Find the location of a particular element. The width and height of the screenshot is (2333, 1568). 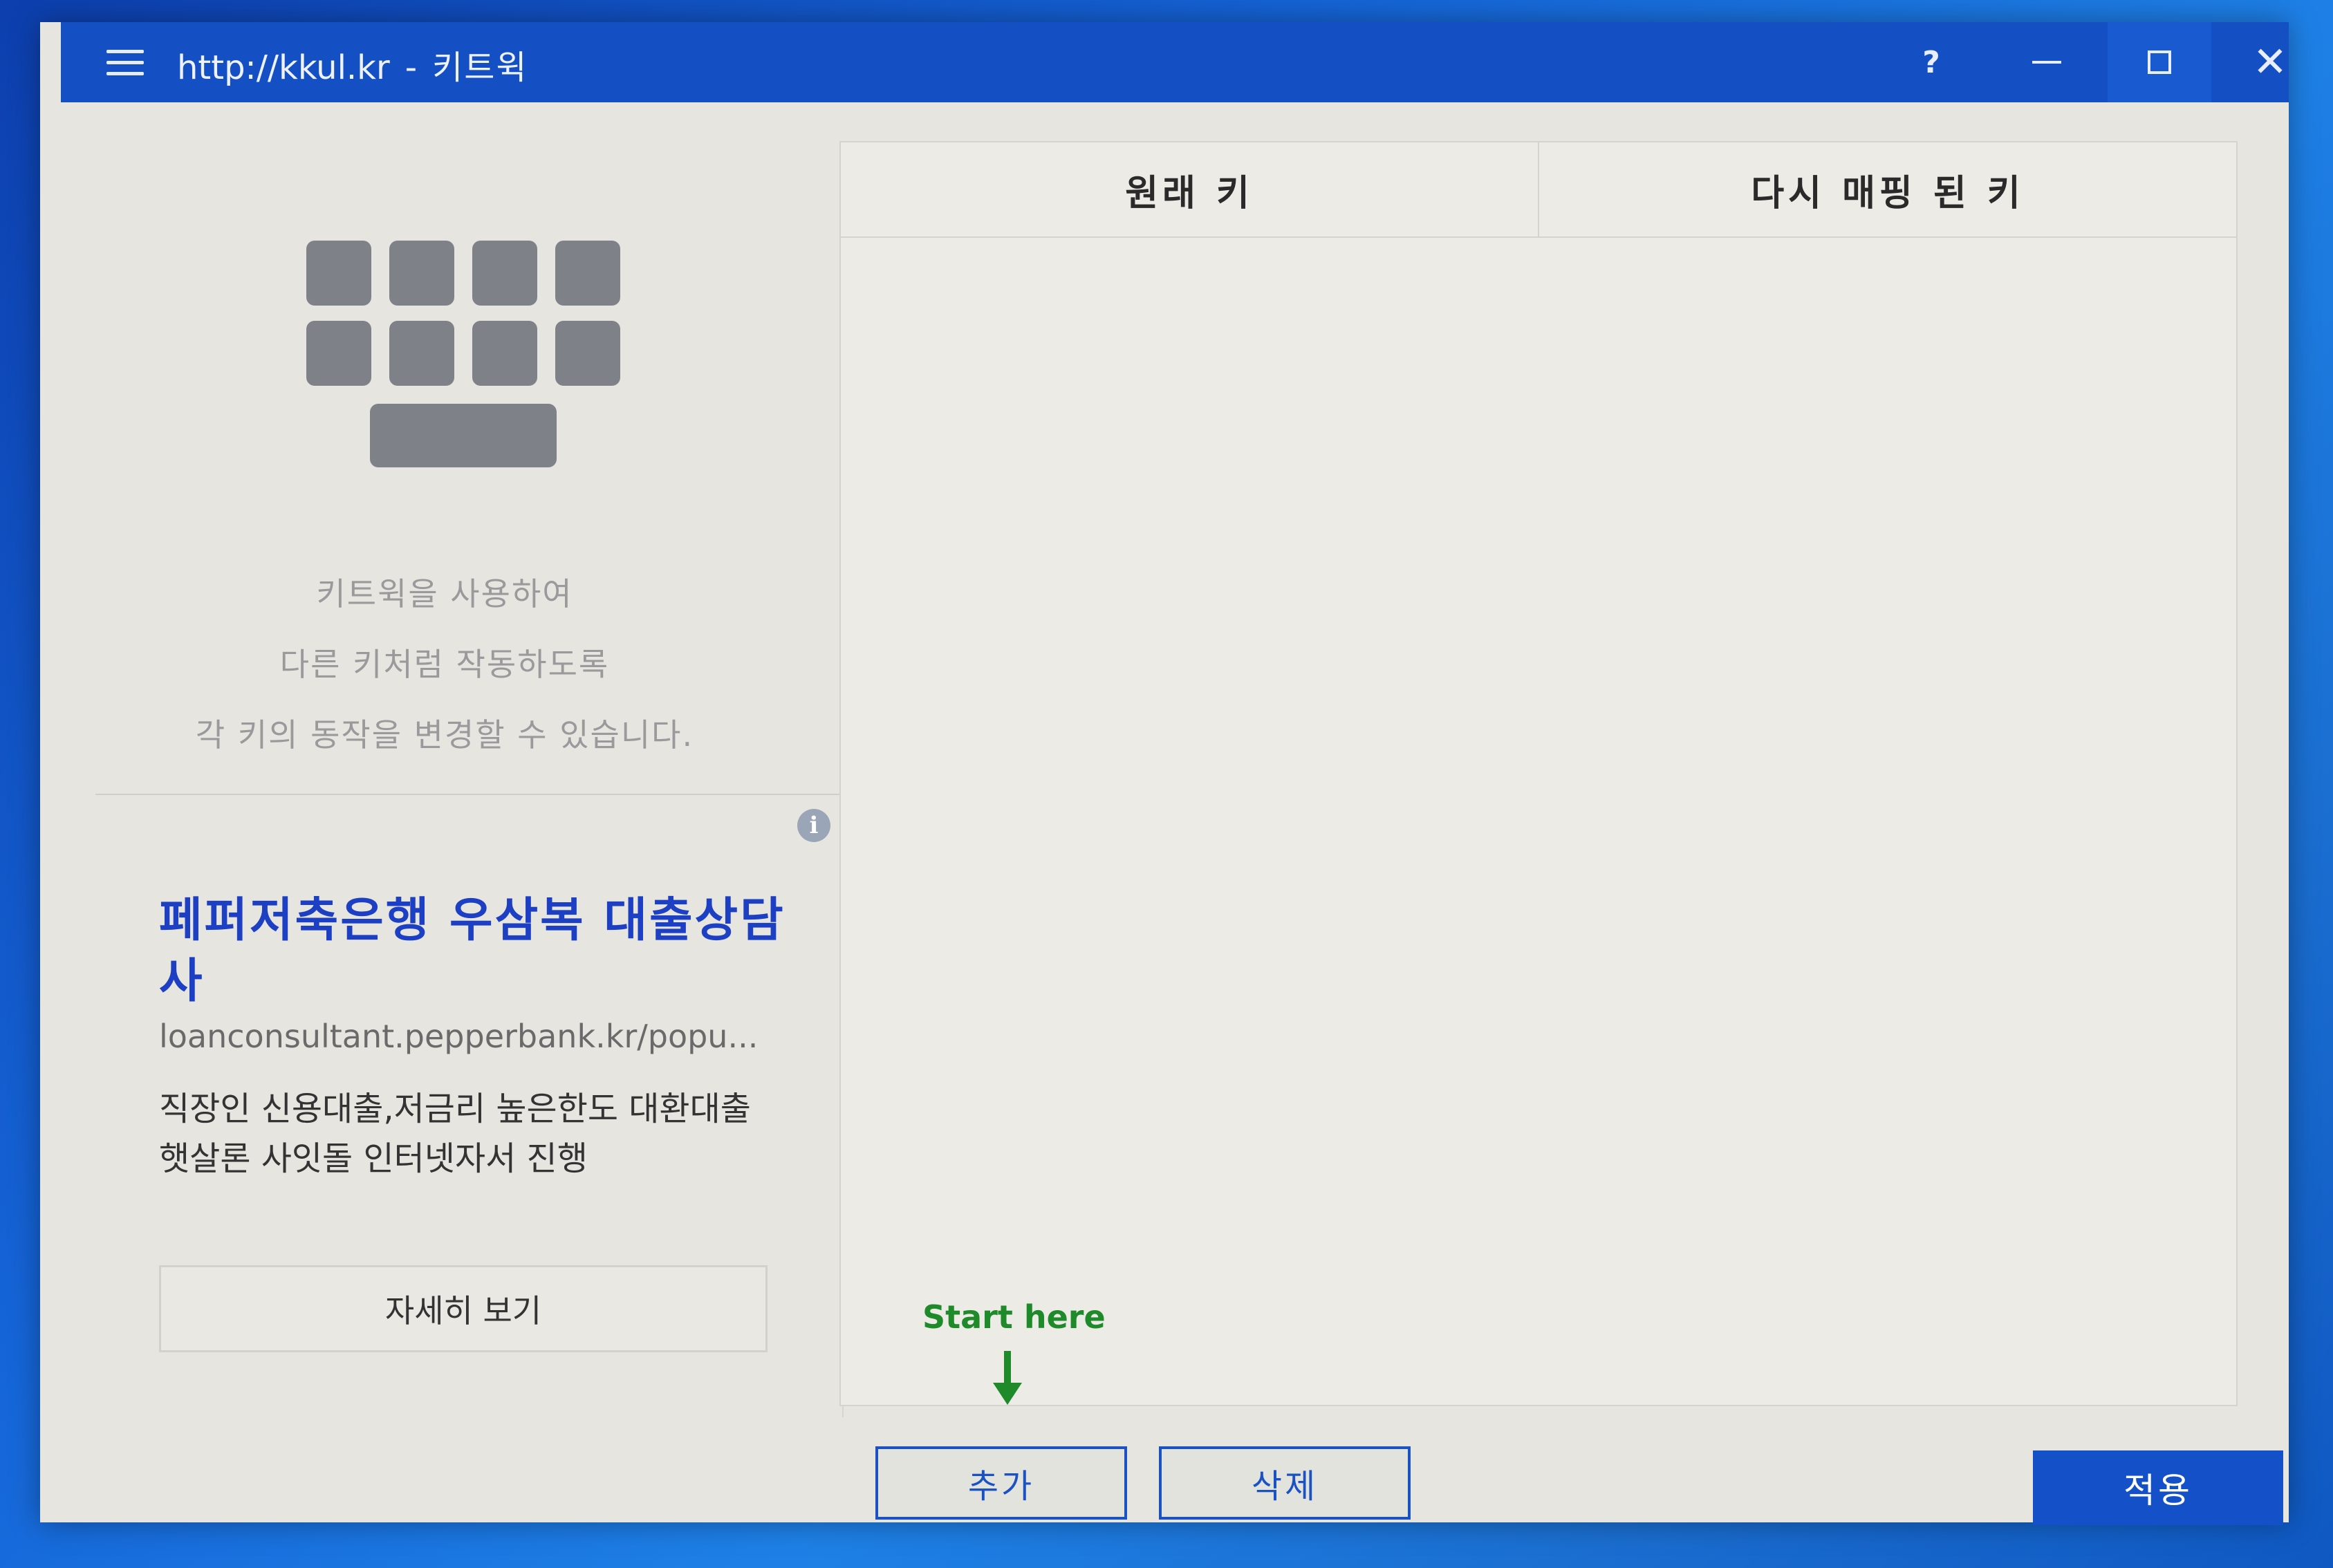

keyboard-icon is located at coordinates (465, 355).